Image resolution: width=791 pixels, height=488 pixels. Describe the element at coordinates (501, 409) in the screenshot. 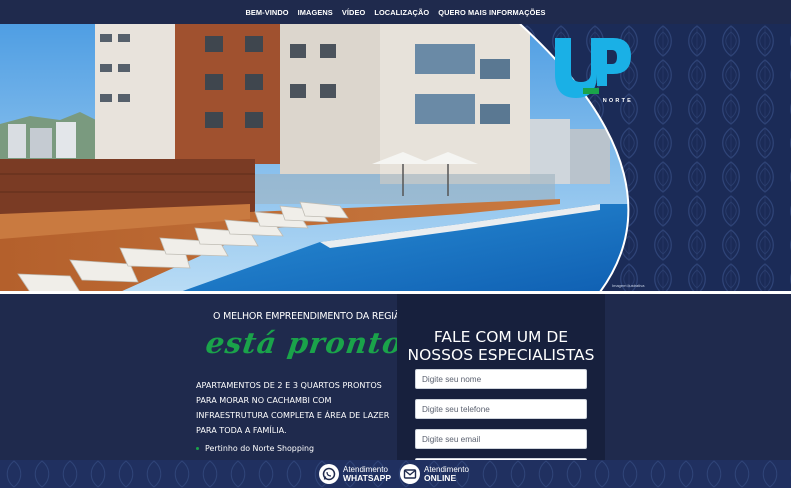

I see `phone-input` at that location.